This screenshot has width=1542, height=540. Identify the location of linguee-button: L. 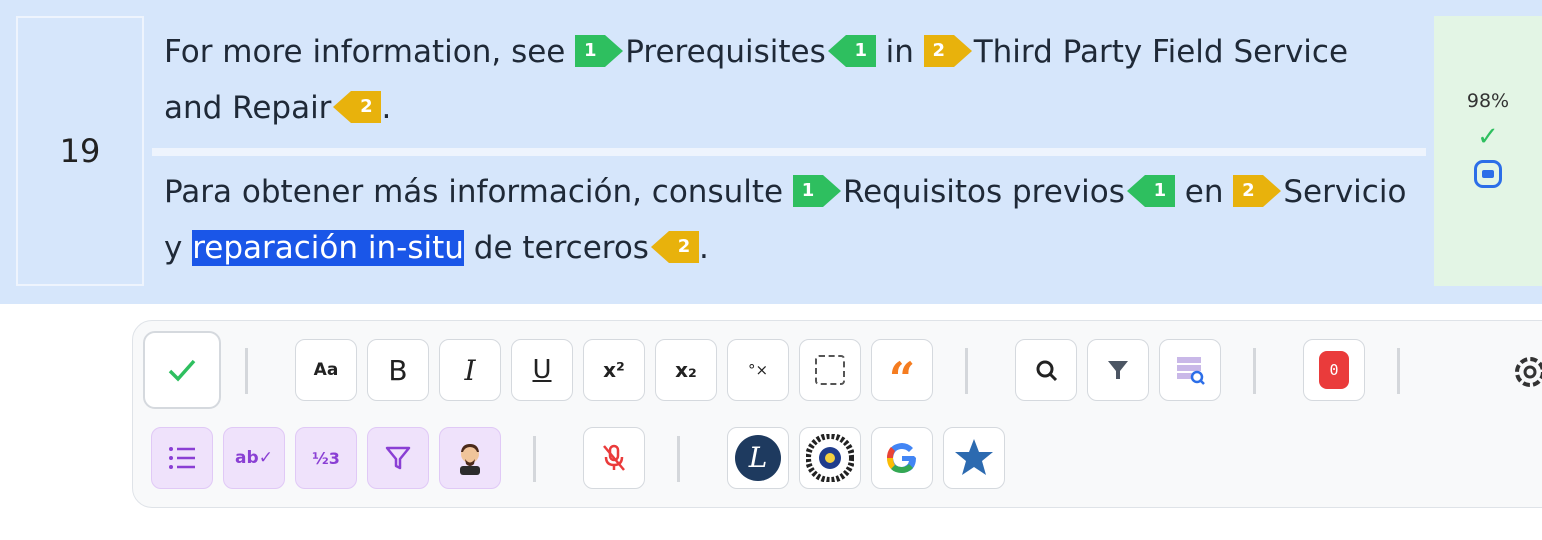
(758, 458).